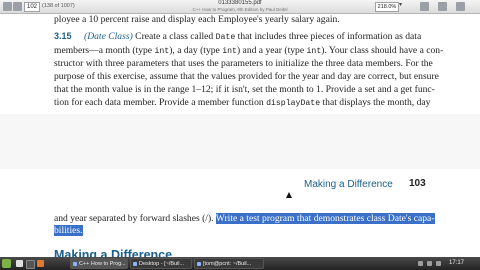 The image size is (480, 270). I want to click on code-int-1: int, so click(162, 51).